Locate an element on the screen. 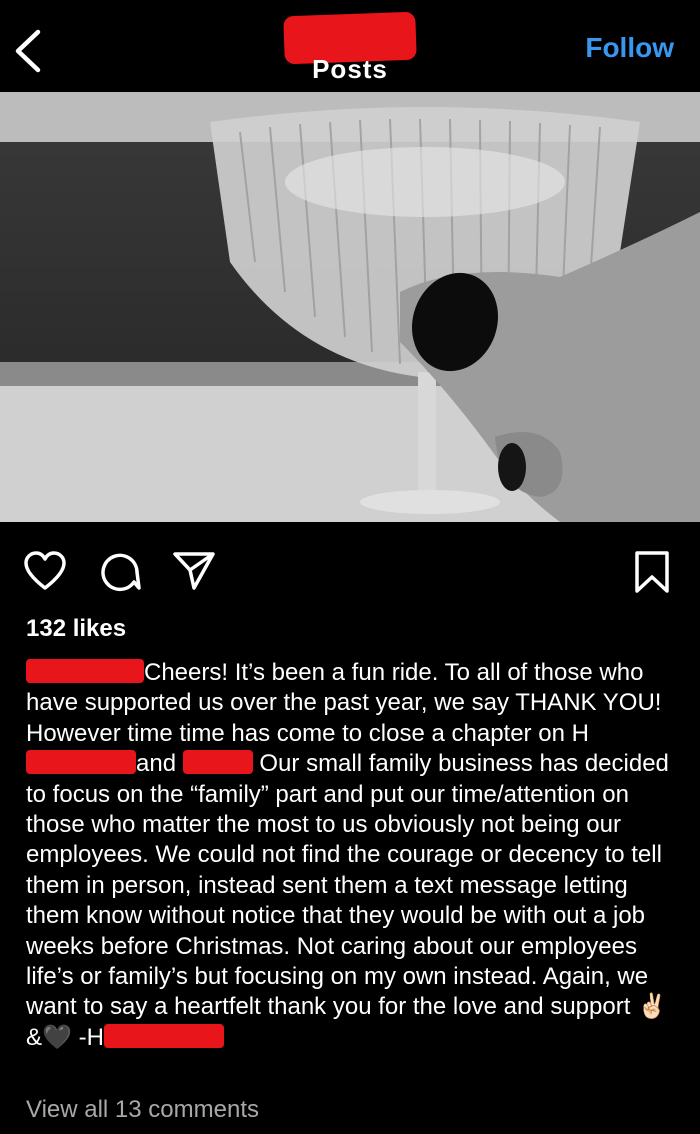  back-button is located at coordinates (30, 51).